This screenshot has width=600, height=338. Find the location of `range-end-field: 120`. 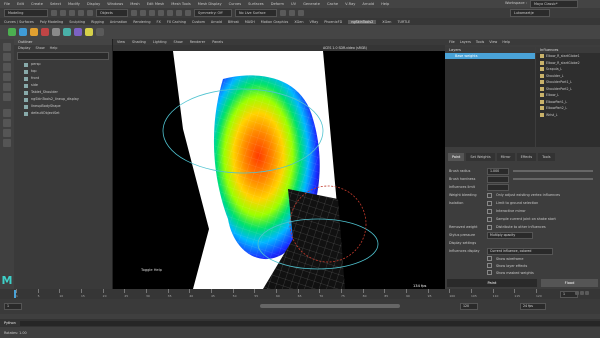

range-end-field: 120 is located at coordinates (469, 306).